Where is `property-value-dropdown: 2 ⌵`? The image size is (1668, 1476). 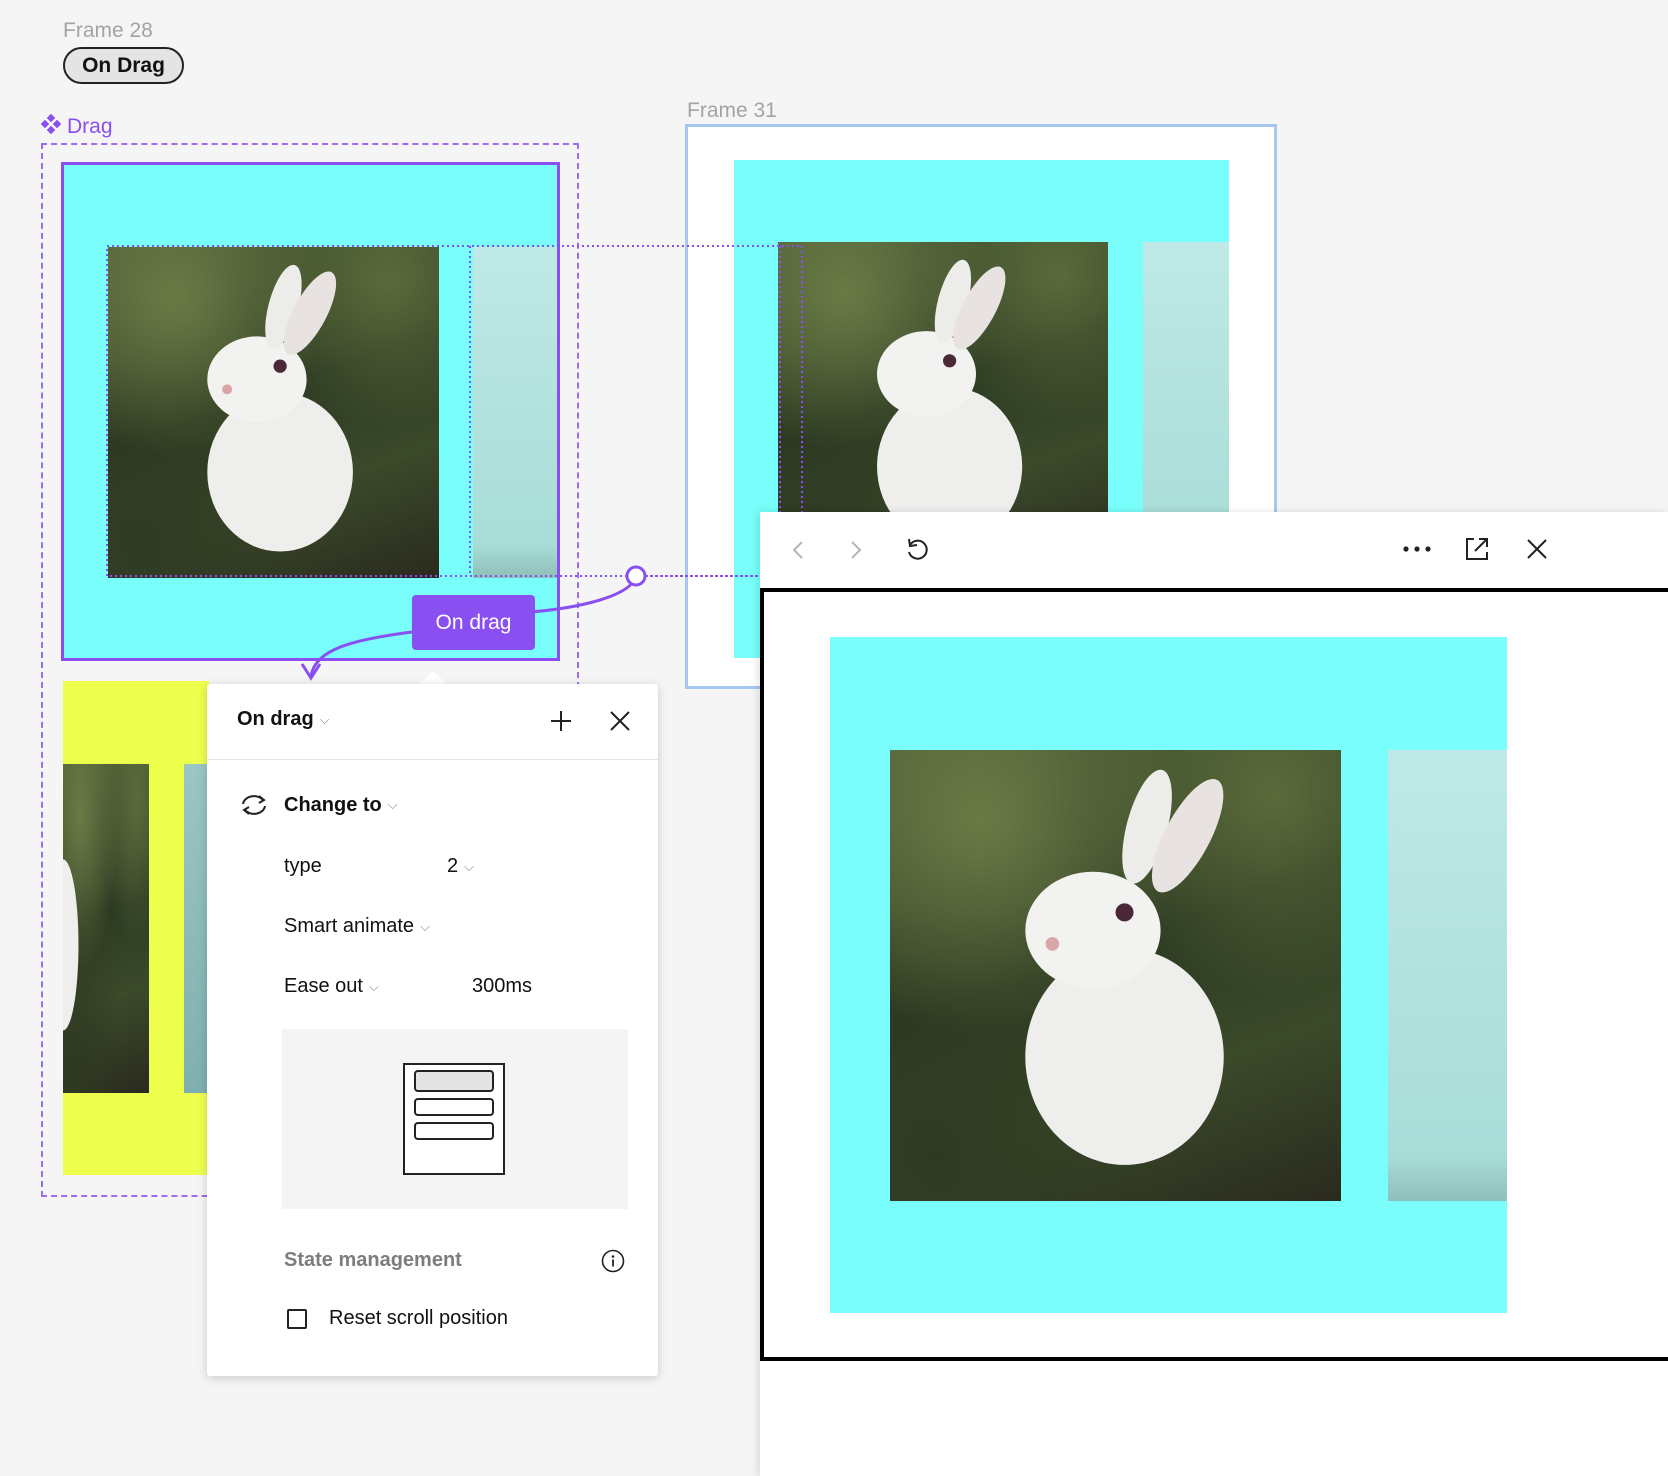 property-value-dropdown: 2 ⌵ is located at coordinates (460, 866).